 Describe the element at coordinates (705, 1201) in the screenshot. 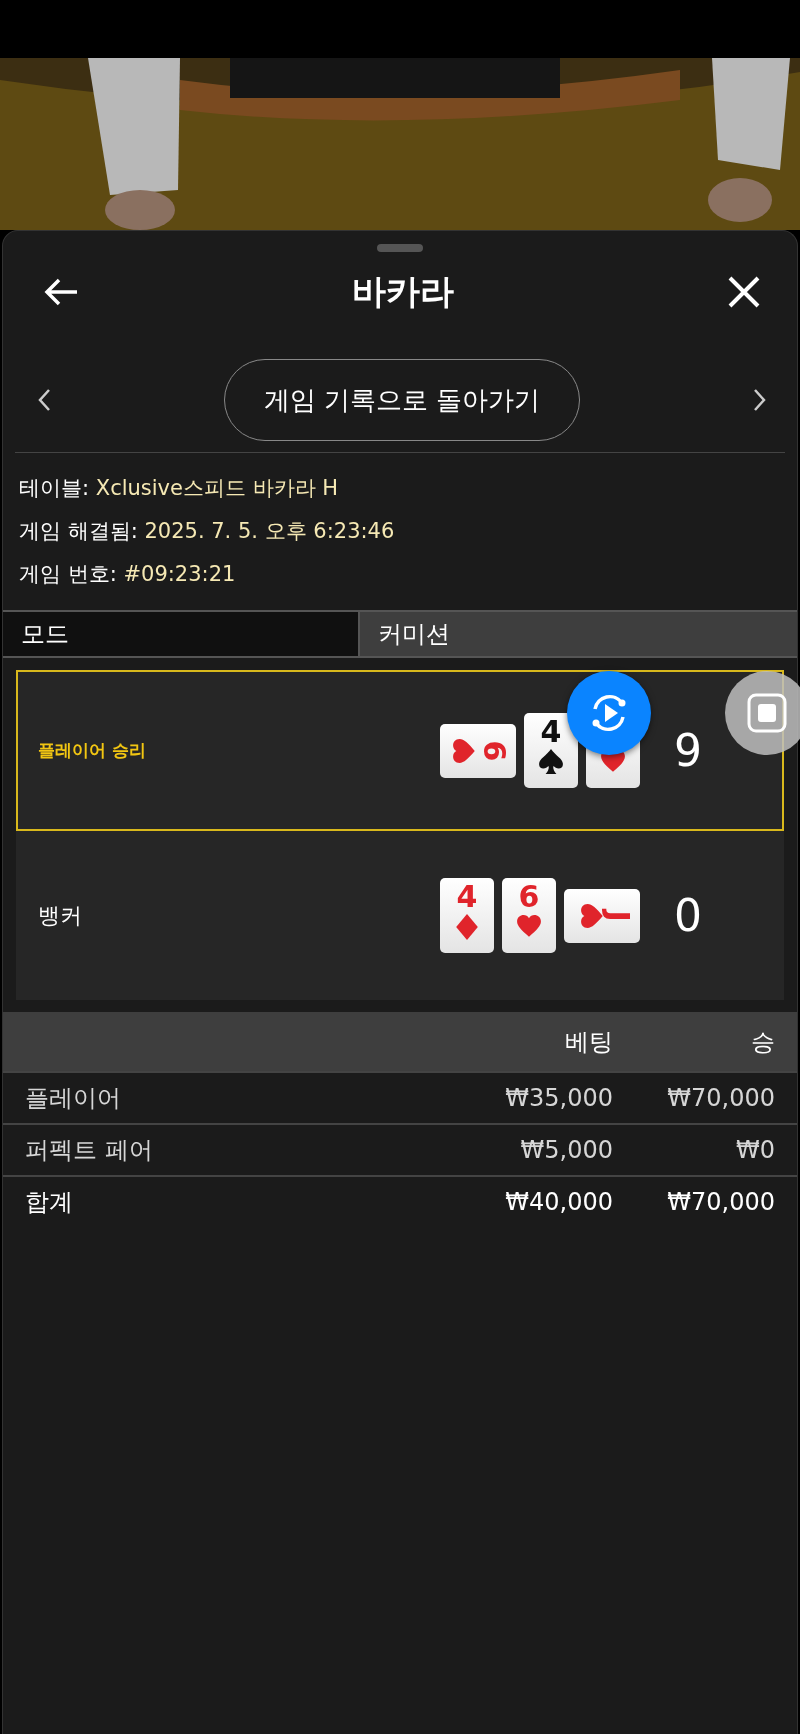

I see `total-cell: ₩70,000` at that location.